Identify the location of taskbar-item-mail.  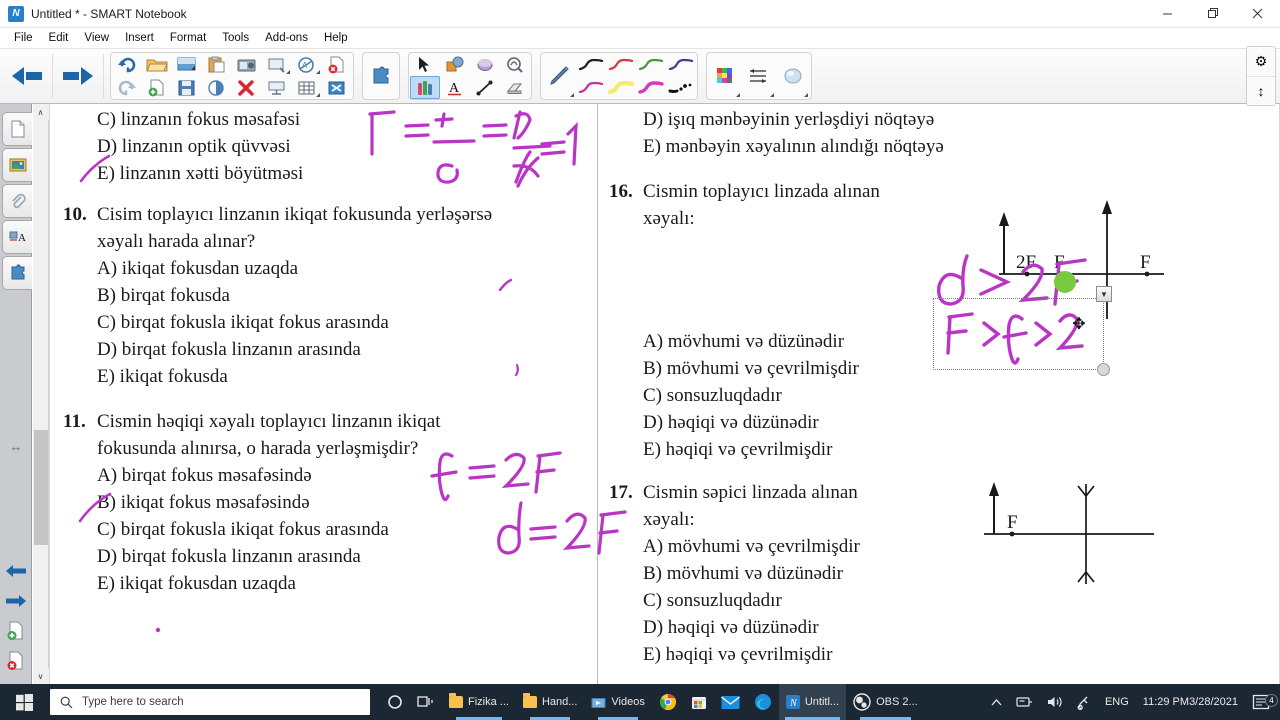
(730, 702).